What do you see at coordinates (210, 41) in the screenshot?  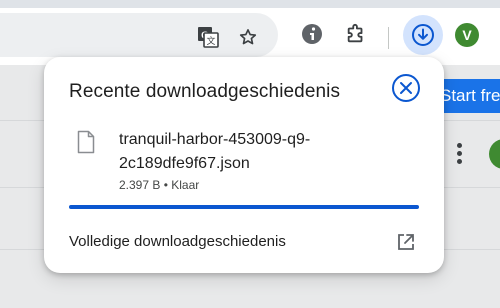 I see `svg-text: 文` at bounding box center [210, 41].